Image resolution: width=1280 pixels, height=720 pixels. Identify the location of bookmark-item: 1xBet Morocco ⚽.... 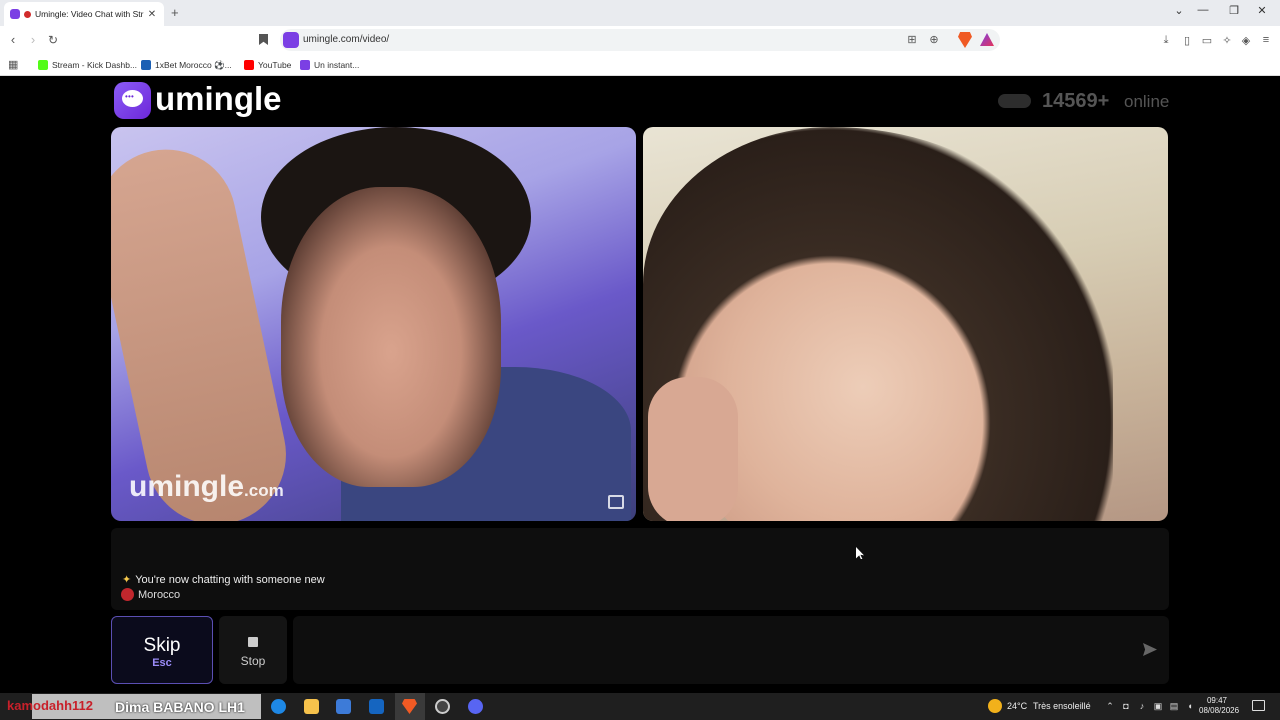
(186, 65).